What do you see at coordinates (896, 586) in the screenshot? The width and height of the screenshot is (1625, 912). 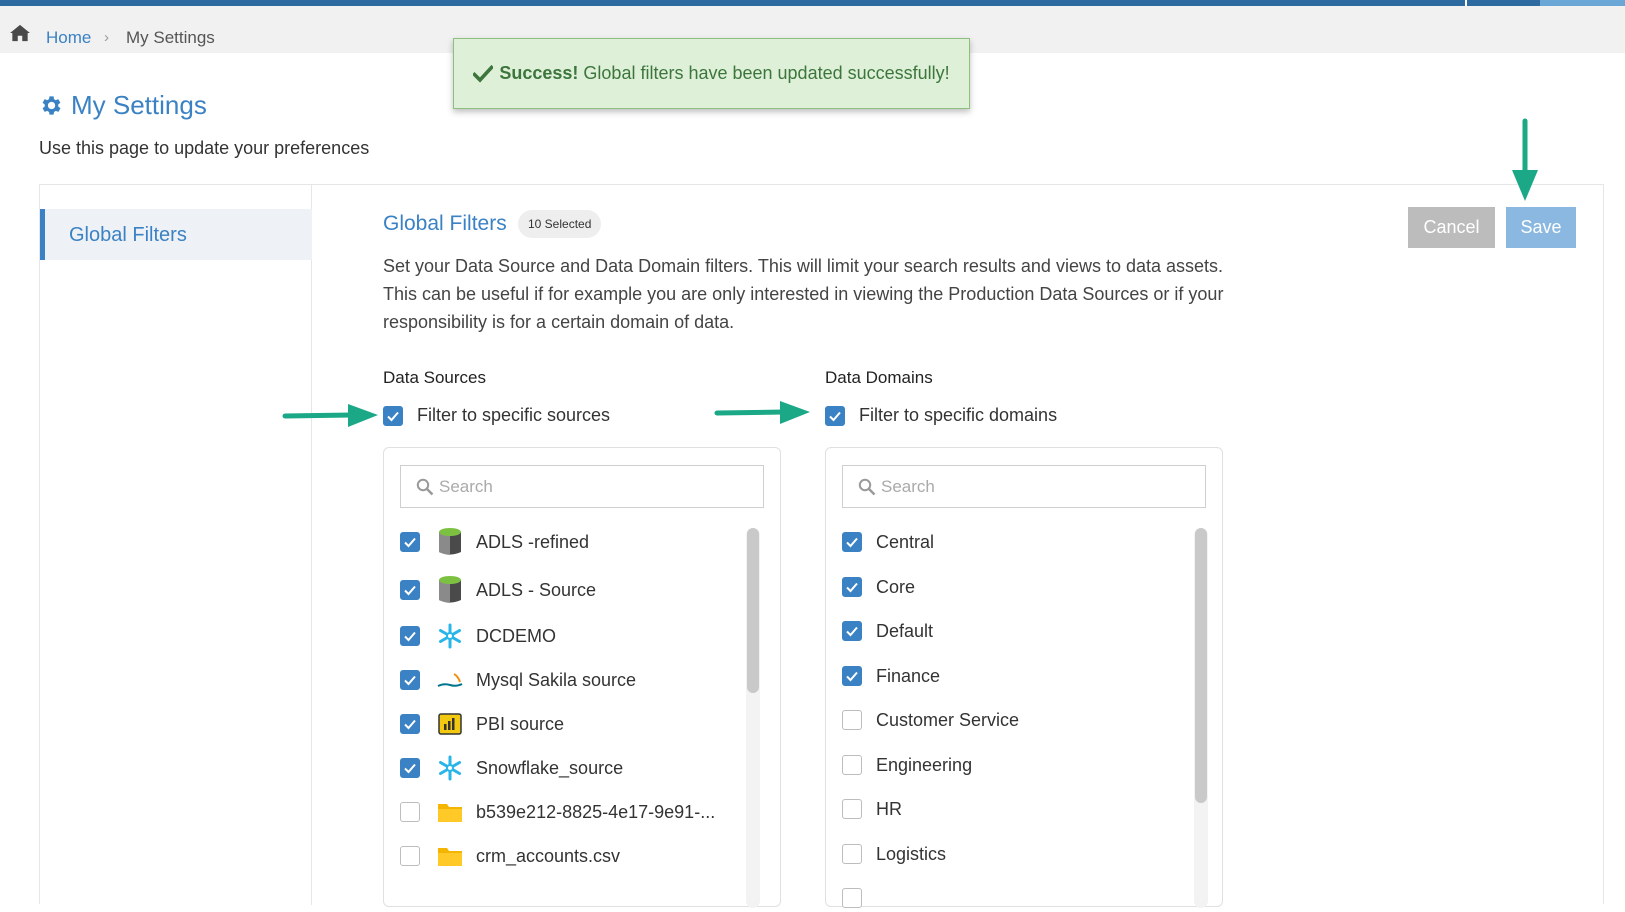 I see `list-item-label: Core` at bounding box center [896, 586].